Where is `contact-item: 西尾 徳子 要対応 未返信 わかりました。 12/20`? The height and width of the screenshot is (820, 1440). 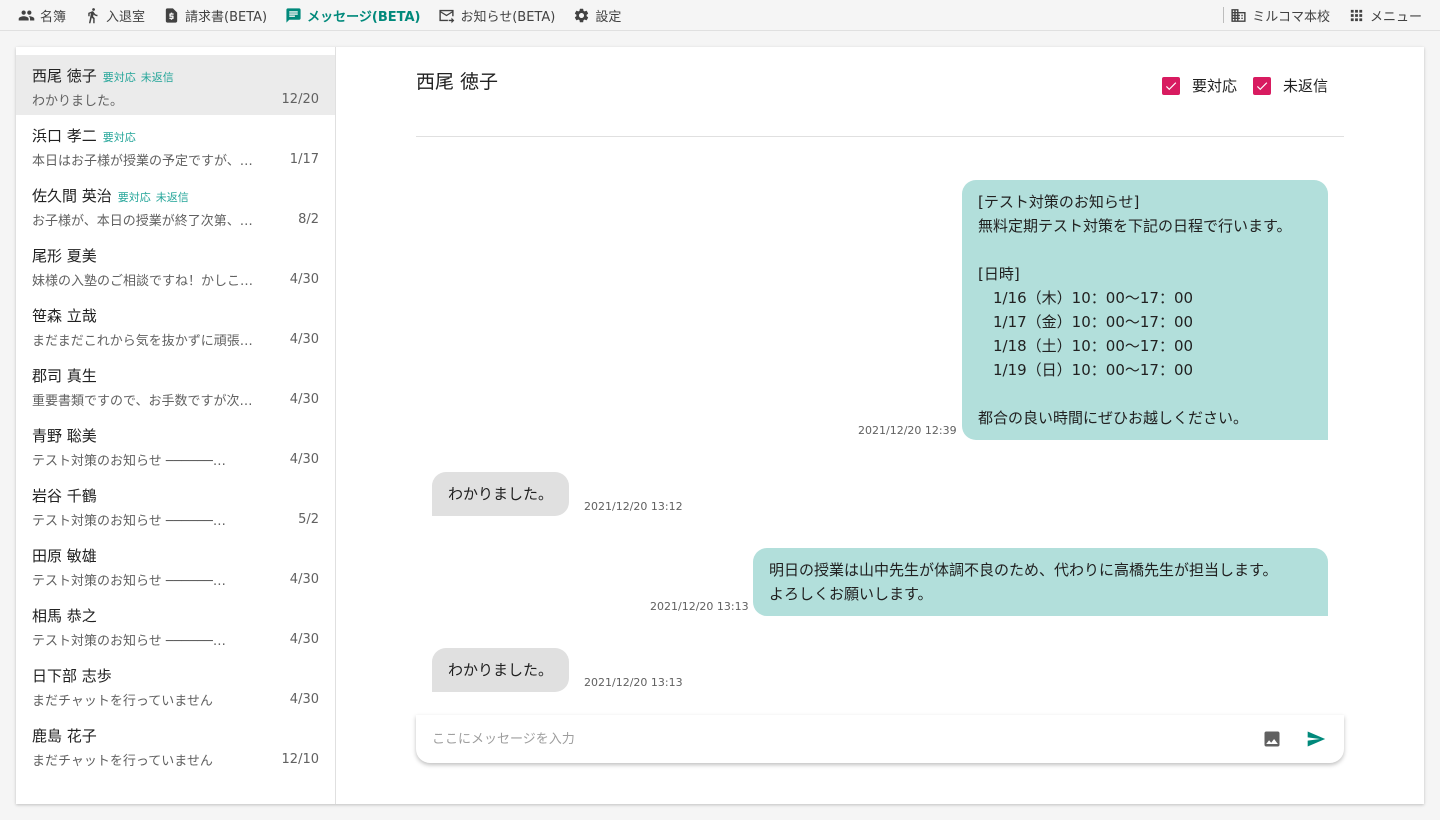 contact-item: 西尾 徳子 要対応 未返信 わかりました。 12/20 is located at coordinates (175, 85).